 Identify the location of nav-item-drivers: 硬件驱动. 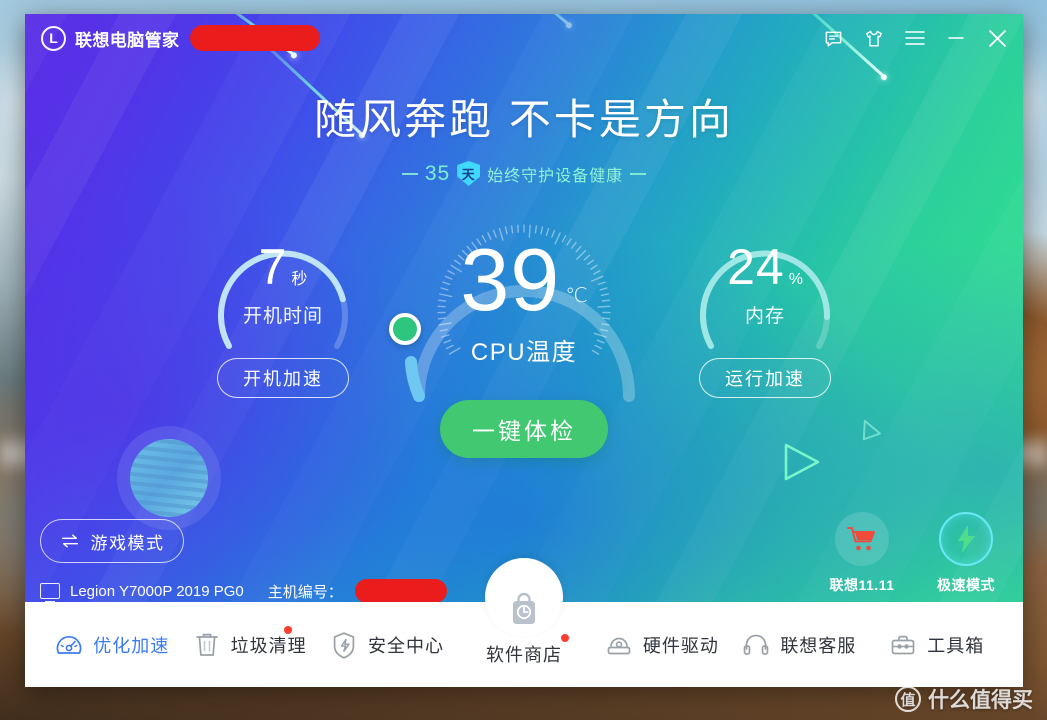
(661, 644).